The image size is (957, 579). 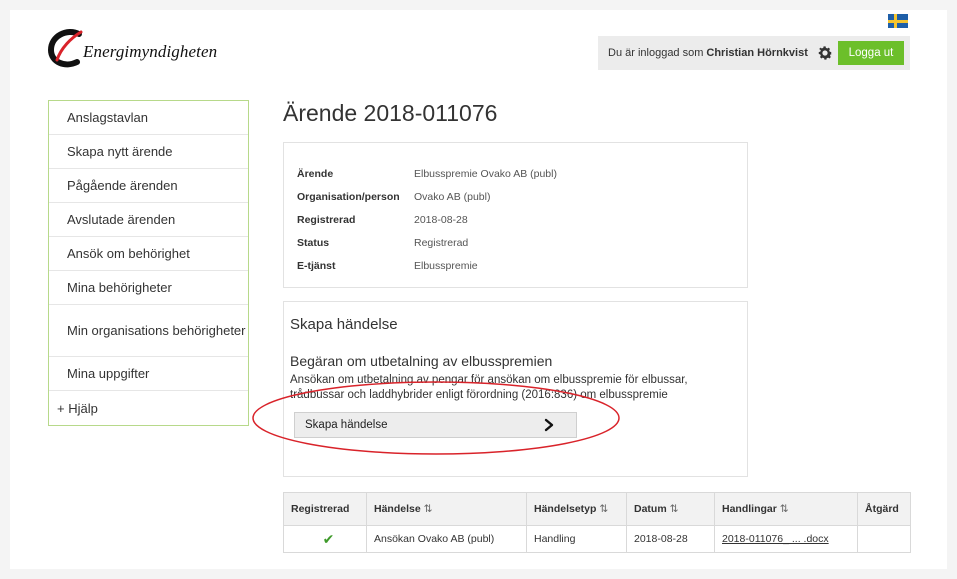 What do you see at coordinates (485, 173) in the screenshot?
I see `info-value: Elbusspremie Ovako AB (publ)` at bounding box center [485, 173].